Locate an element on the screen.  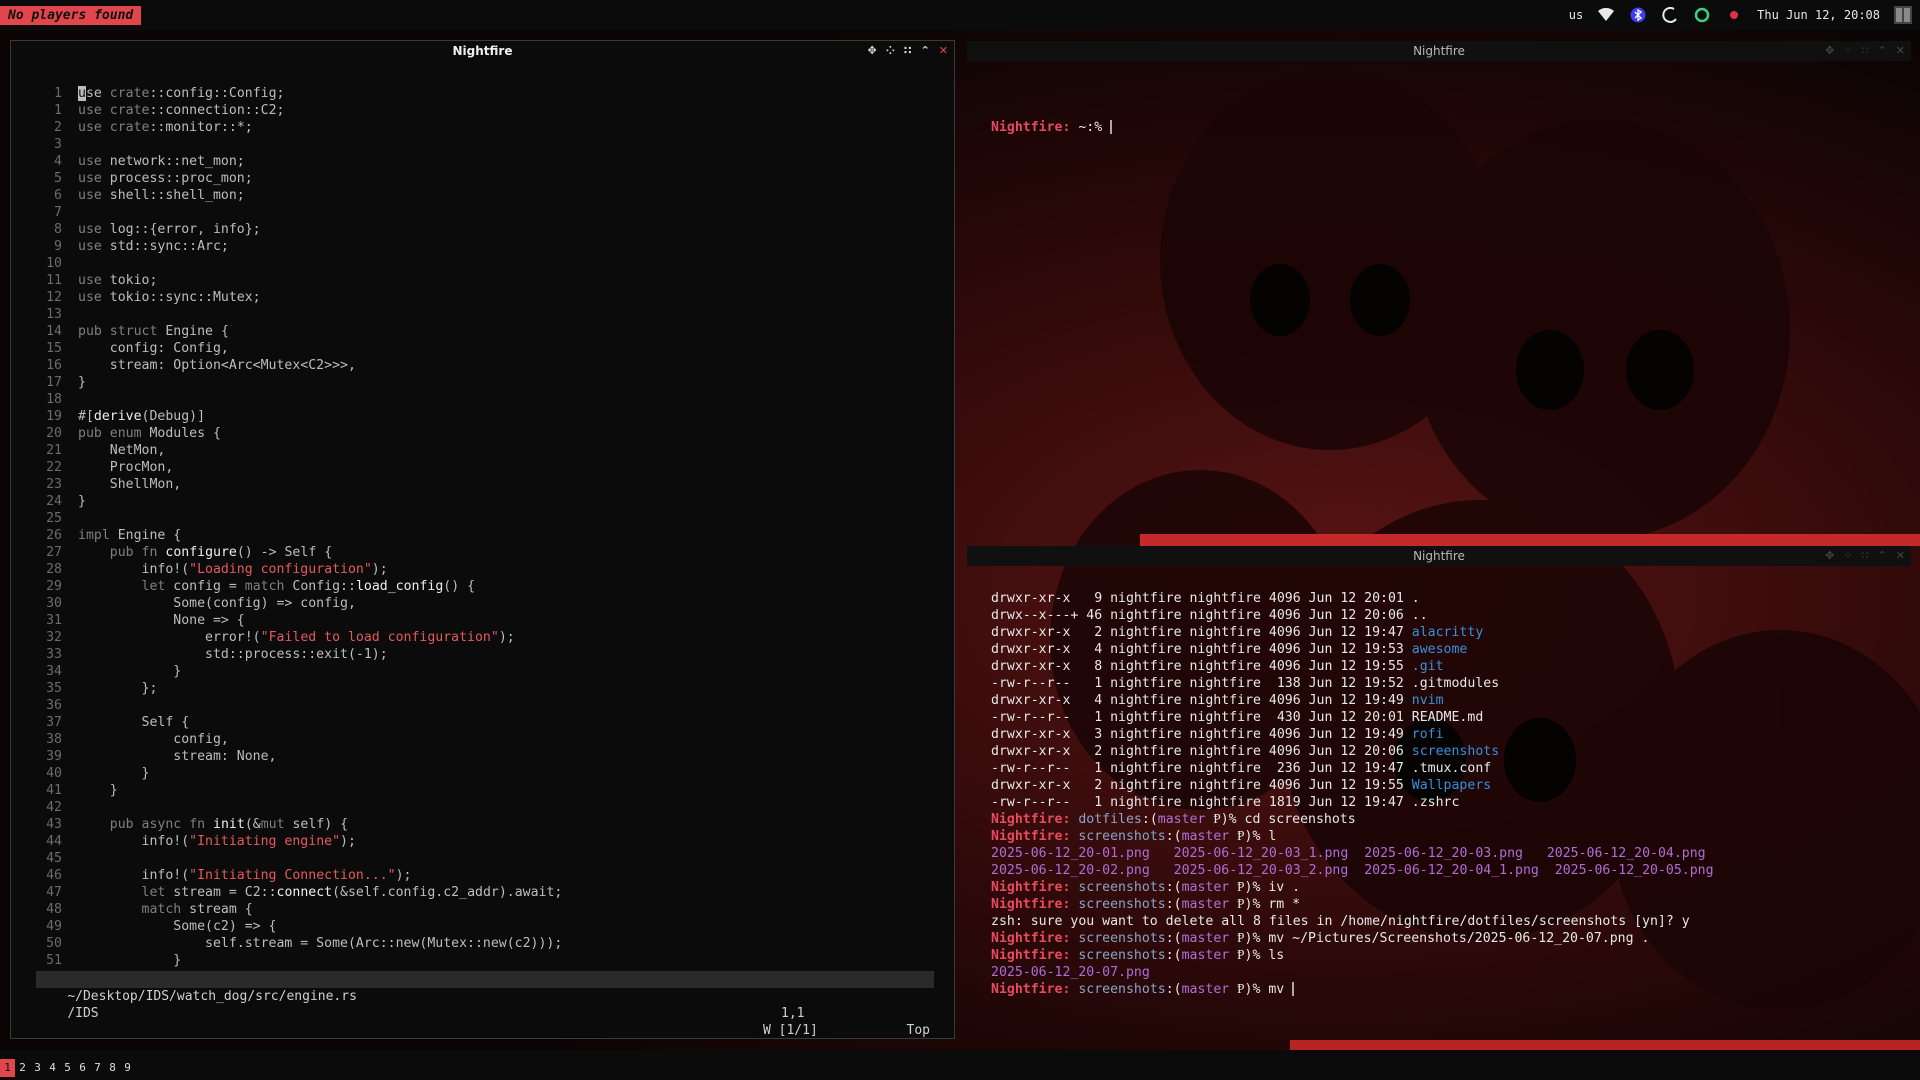
code-line: 5 use process::proc_mon; is located at coordinates (482, 178).